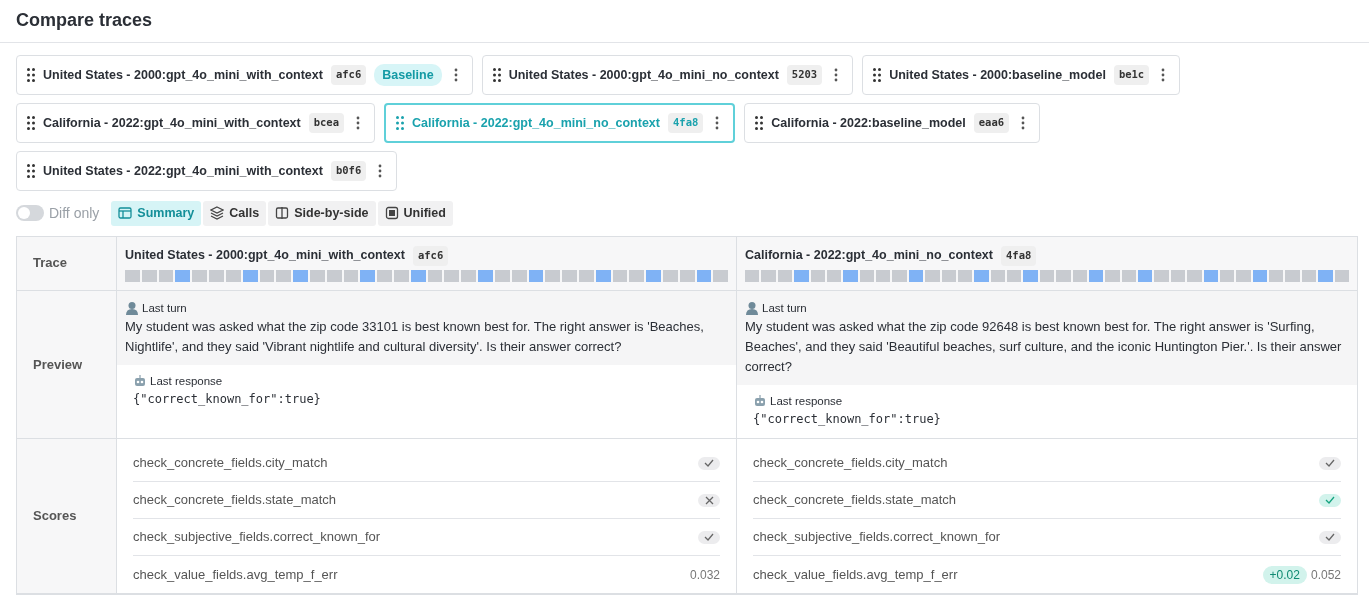  Describe the element at coordinates (1325, 575) in the screenshot. I see `score-value: 0.052` at that location.